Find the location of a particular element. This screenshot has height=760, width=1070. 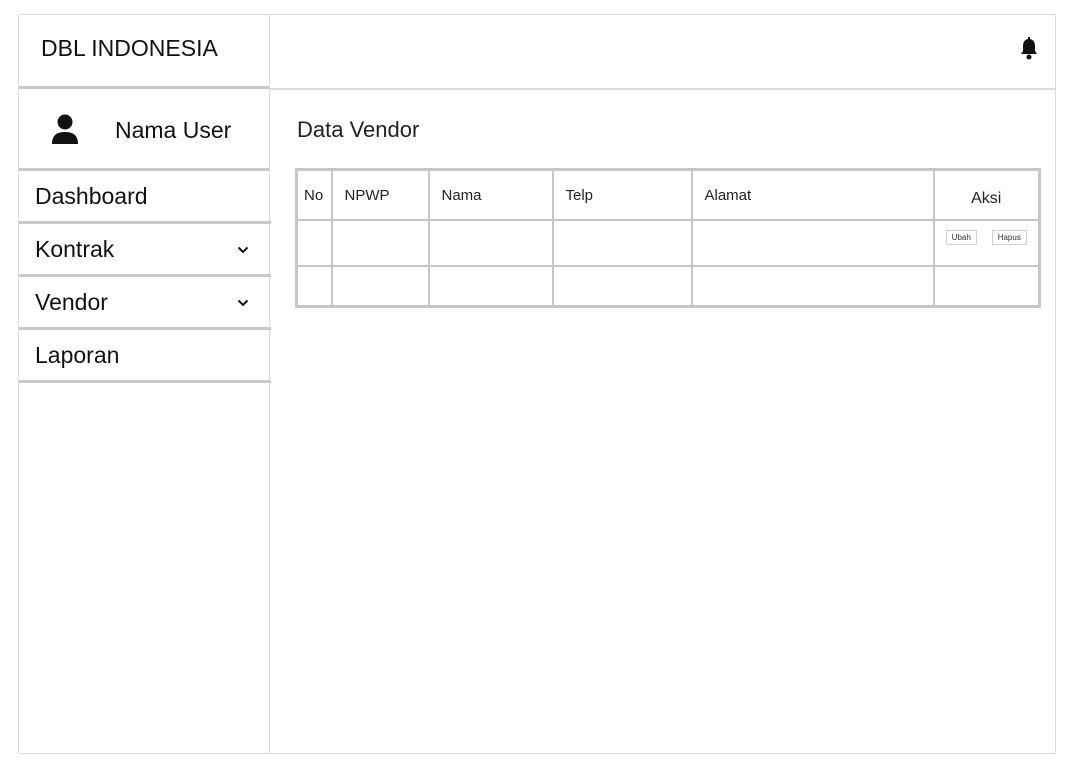

column-header-aksi: Aksi is located at coordinates (986, 194).